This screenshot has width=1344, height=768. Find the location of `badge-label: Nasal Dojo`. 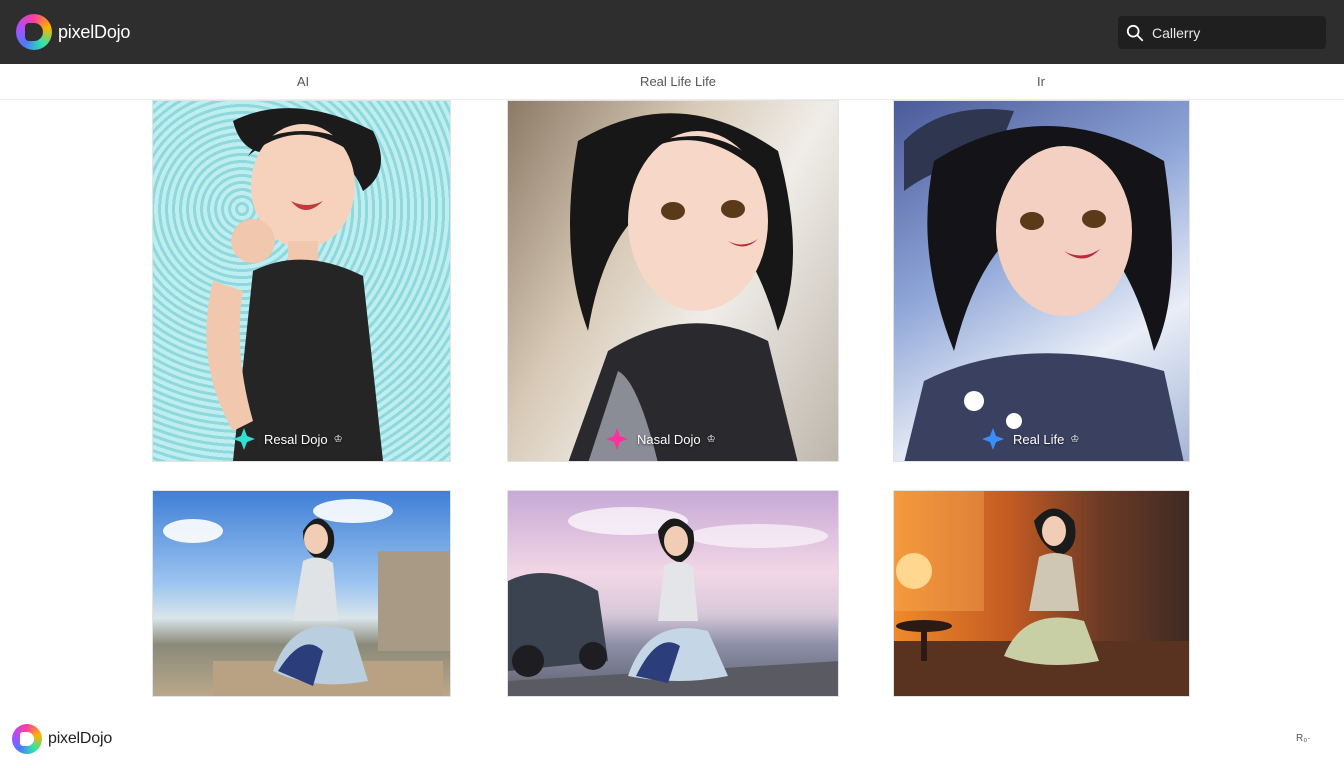

badge-label: Nasal Dojo is located at coordinates (669, 439).